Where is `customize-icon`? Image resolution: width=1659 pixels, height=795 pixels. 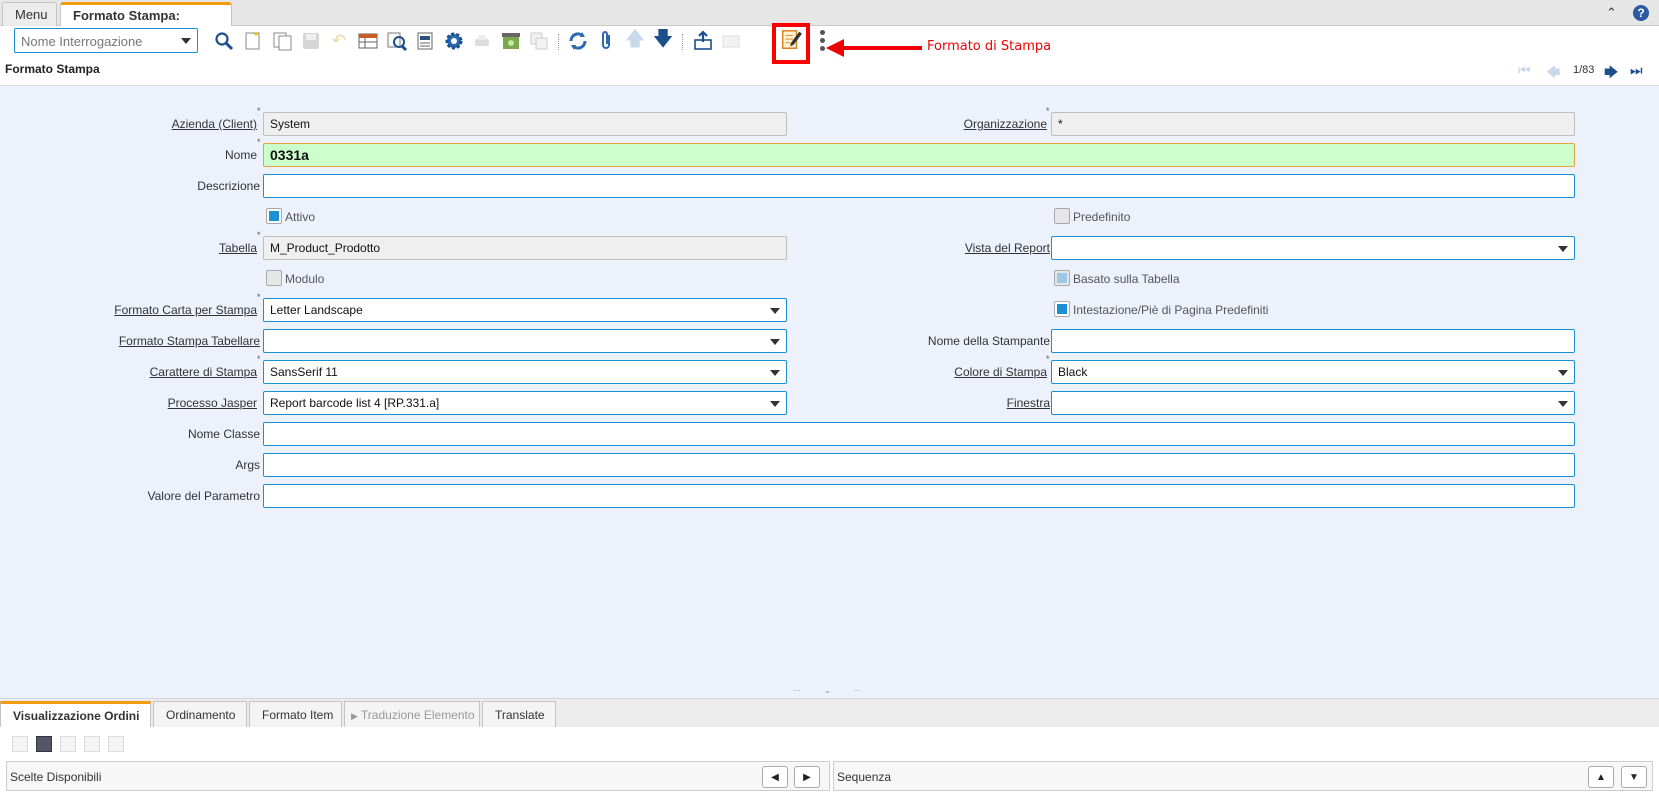
customize-icon is located at coordinates (731, 41).